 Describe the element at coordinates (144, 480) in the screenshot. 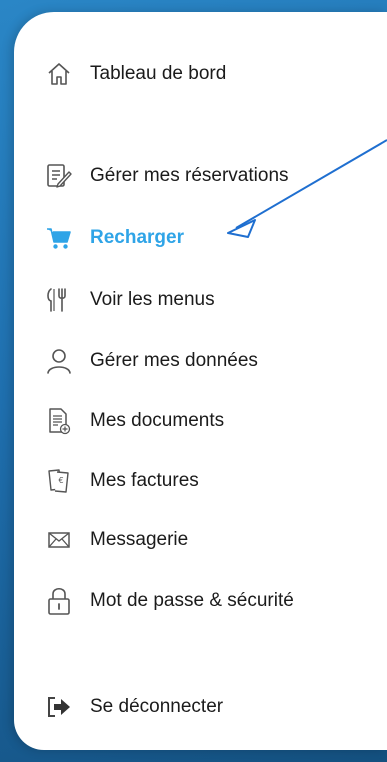

I see `menu-item-label: Mes factures` at that location.